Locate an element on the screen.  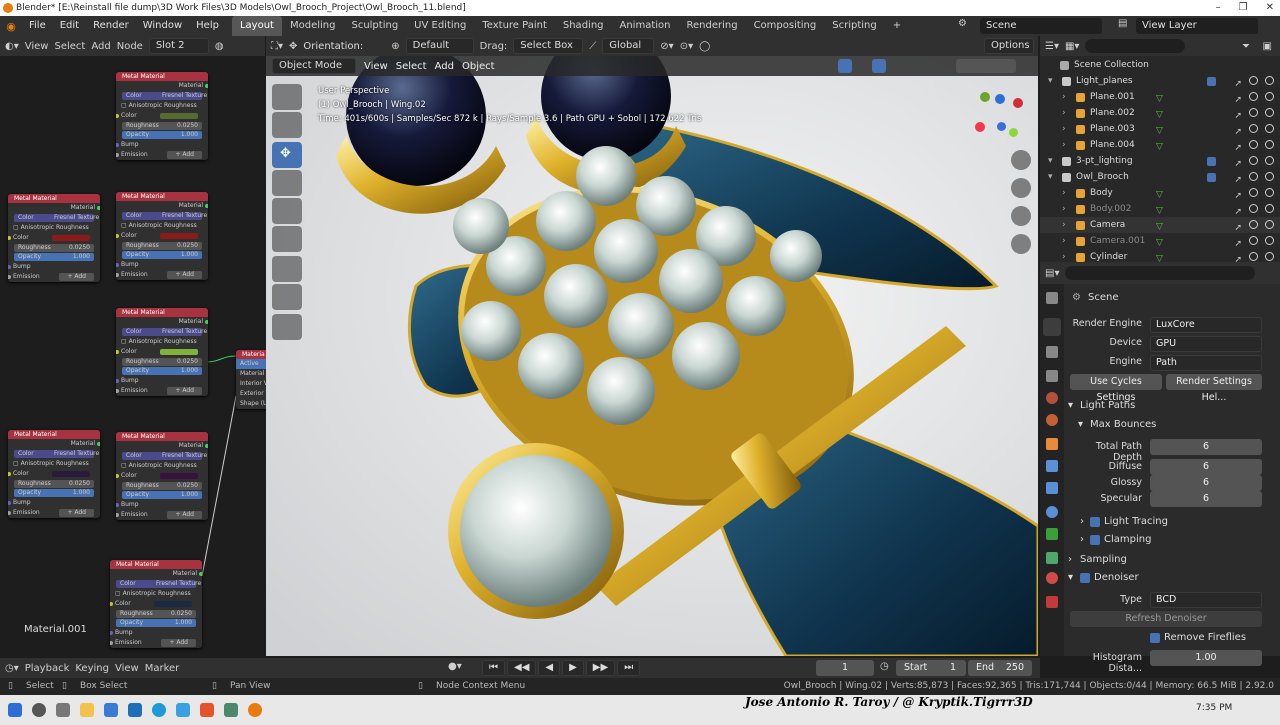
clock-icon: ◷ is located at coordinates (884, 666).